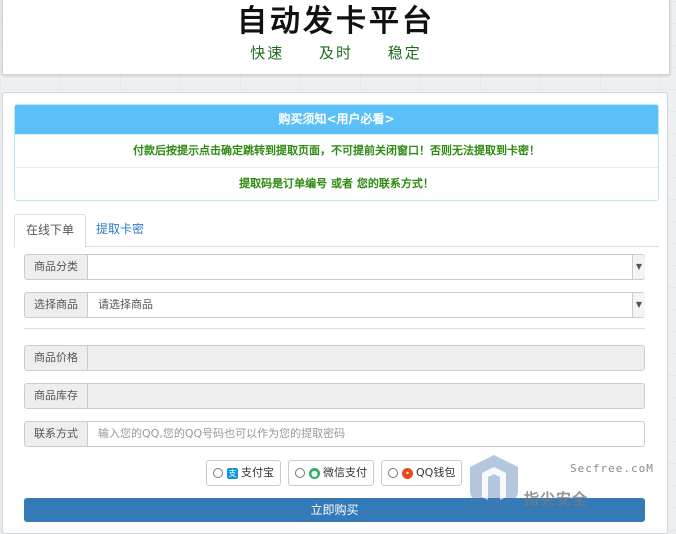  I want to click on stock-field, so click(366, 396).